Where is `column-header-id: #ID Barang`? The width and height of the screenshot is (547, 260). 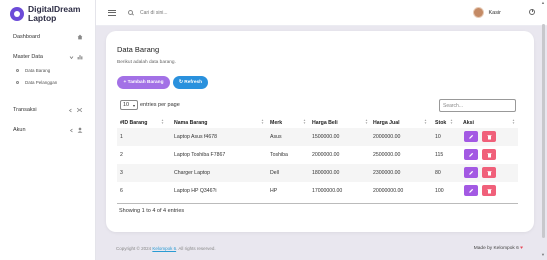 column-header-id: #ID Barang is located at coordinates (133, 123).